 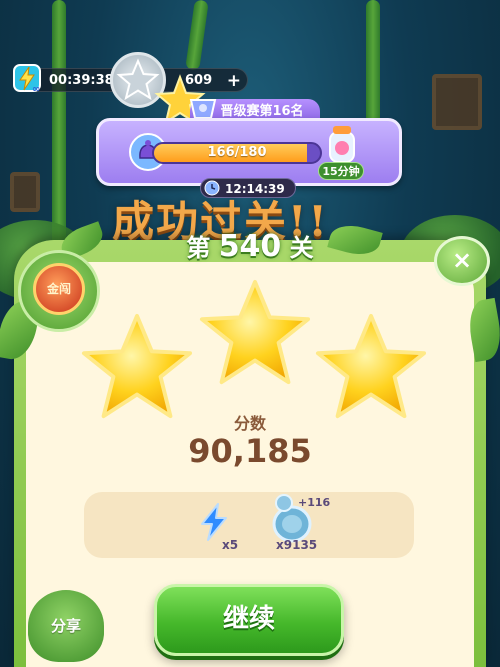 I want to click on lightning-reward-count: x5, so click(x=230, y=545).